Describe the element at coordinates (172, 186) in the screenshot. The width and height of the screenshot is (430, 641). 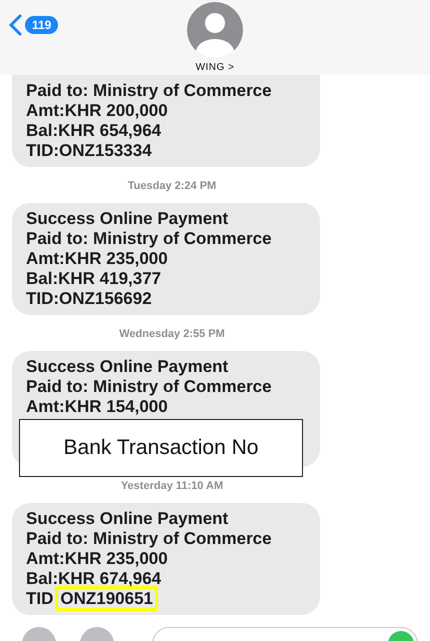
I see `message-timestamp: Tuesday 2:24 PM` at that location.